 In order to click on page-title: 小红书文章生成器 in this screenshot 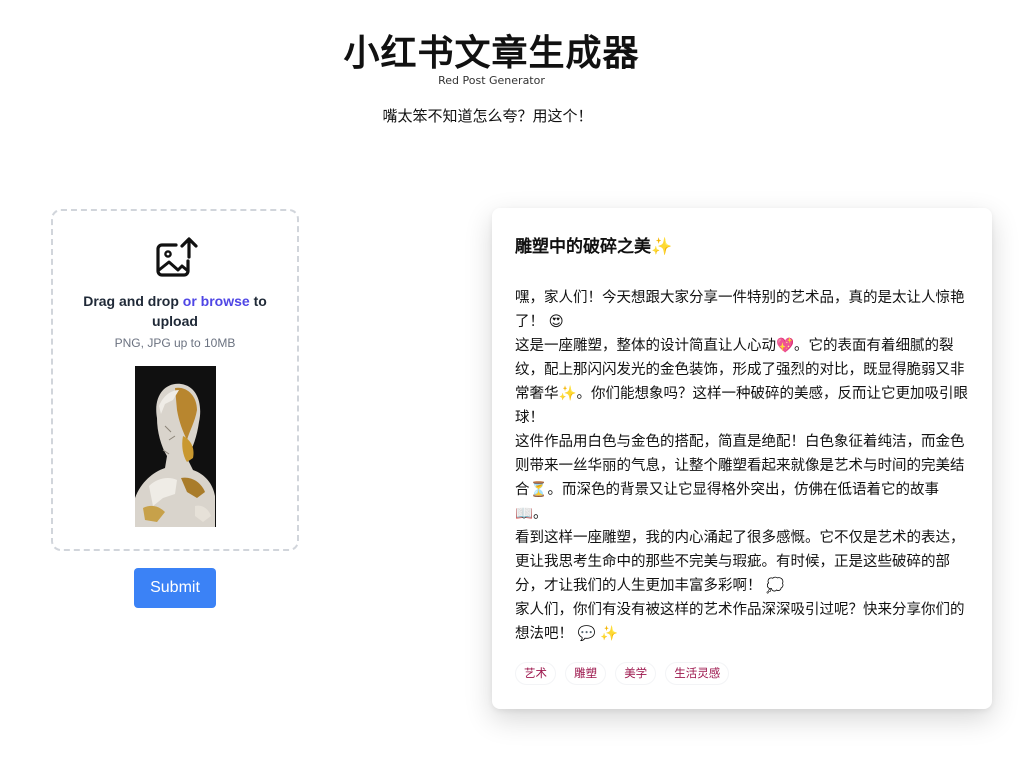, I will do `click(491, 53)`.